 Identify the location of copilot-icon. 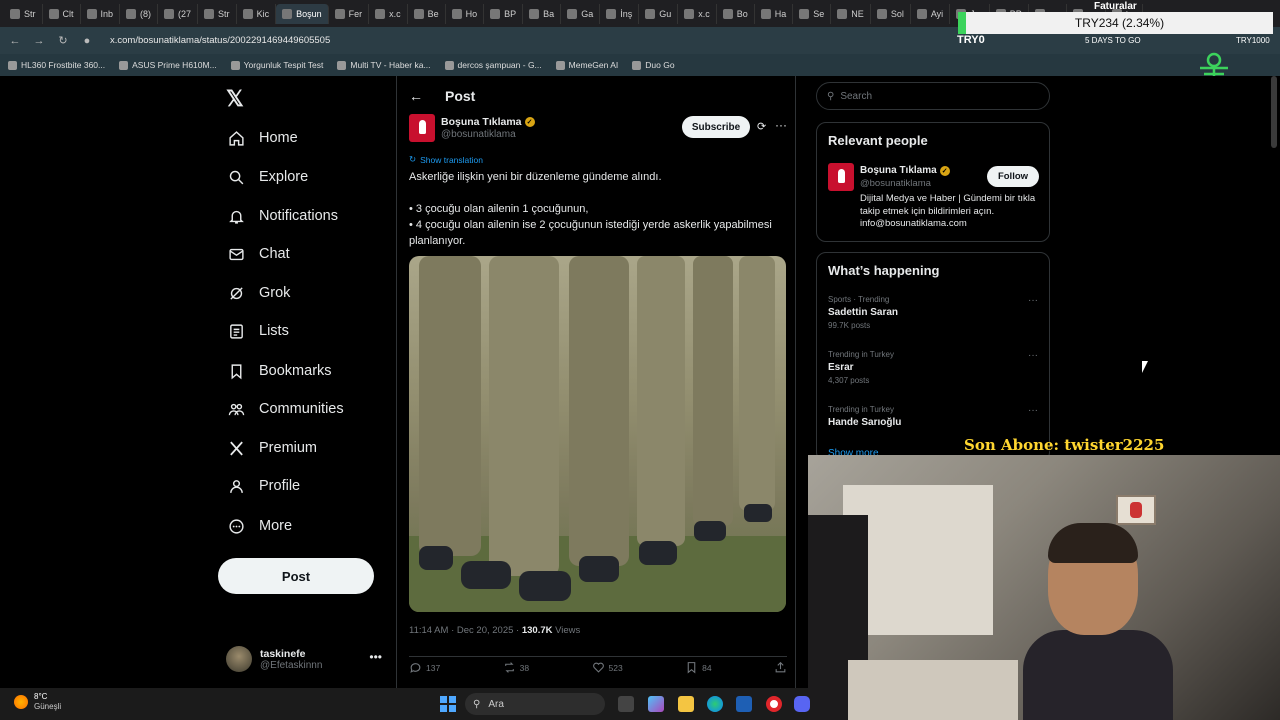
(656, 704).